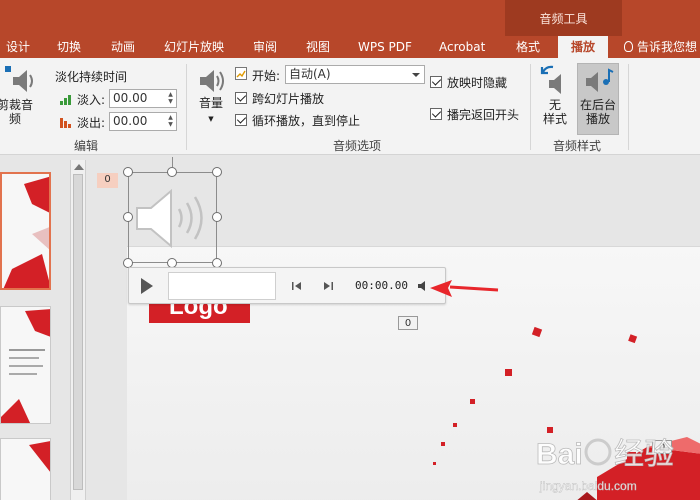  What do you see at coordinates (69, 47) in the screenshot?
I see `tab-transitions: 切换` at bounding box center [69, 47].